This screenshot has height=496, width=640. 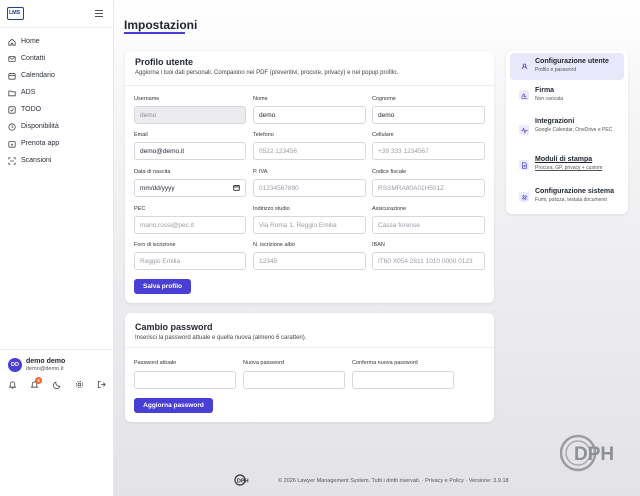 I want to click on new-password-field, so click(x=294, y=380).